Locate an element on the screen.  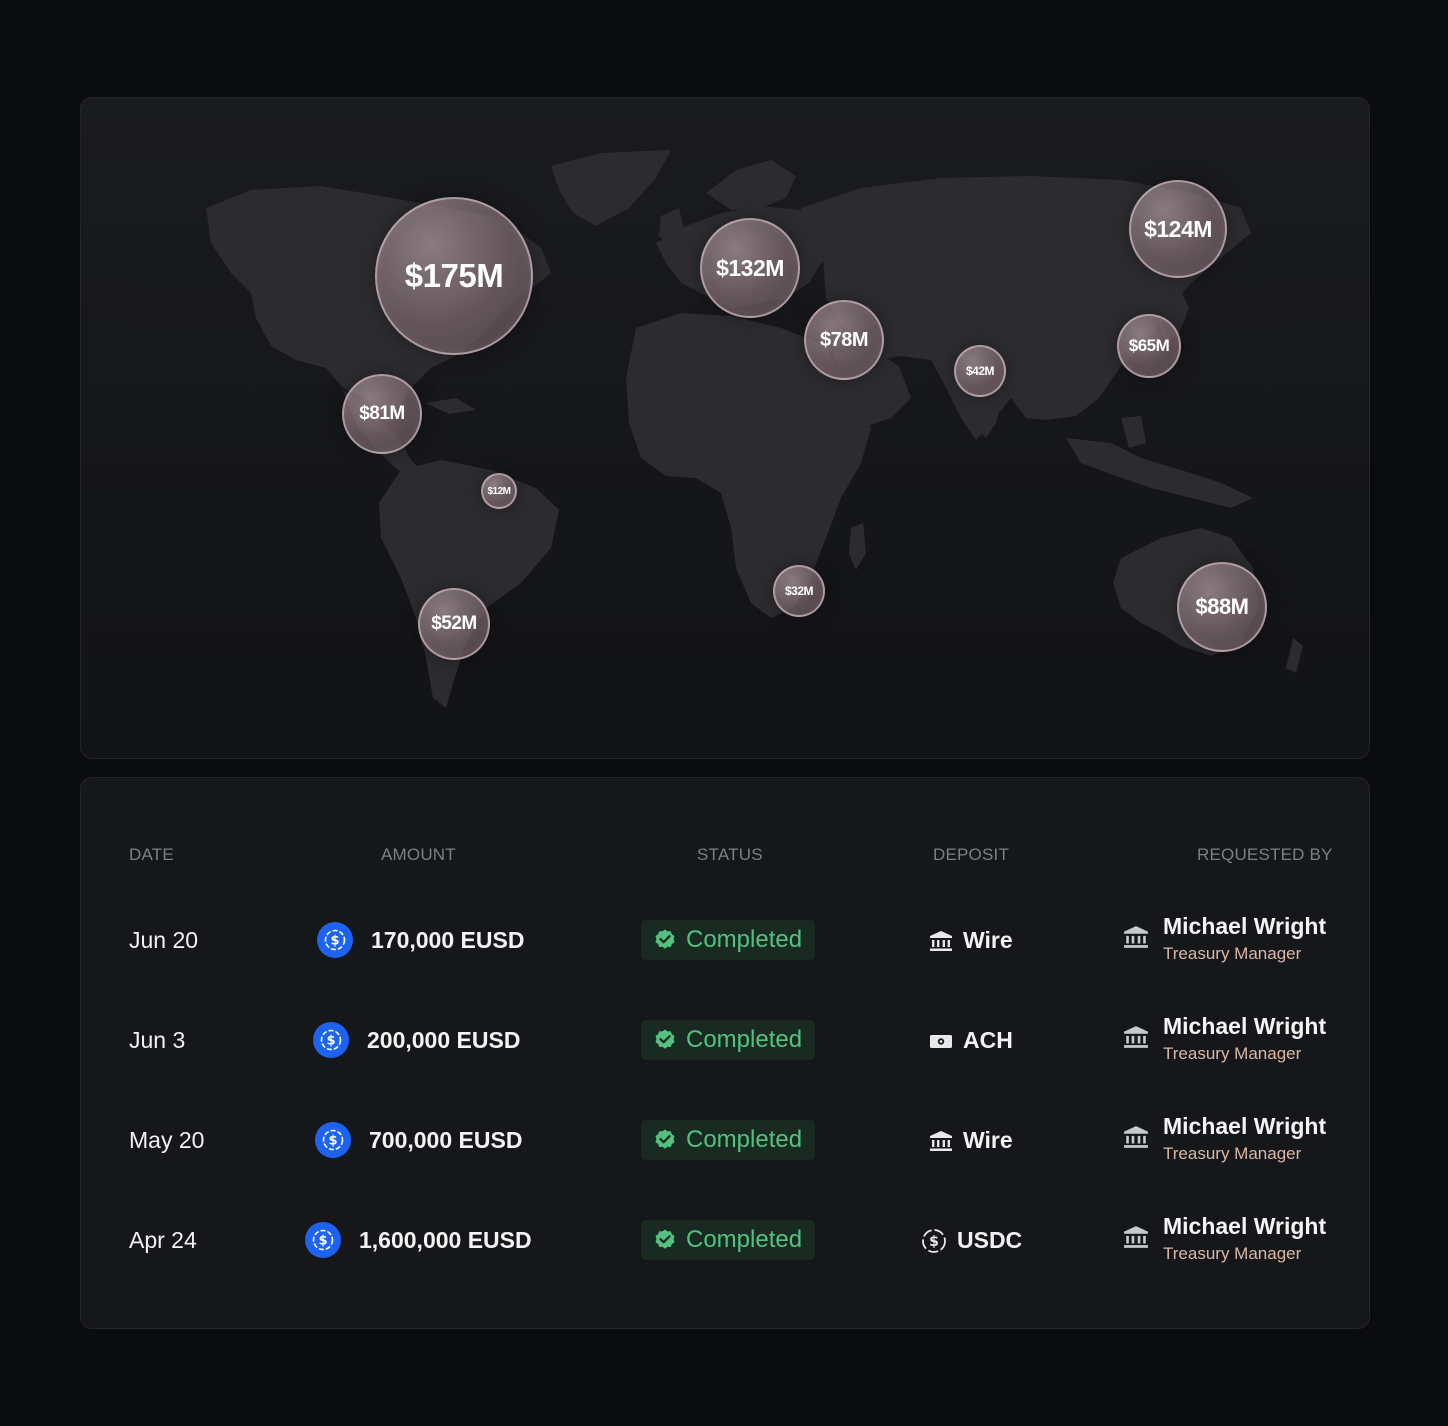
row-date: Apr 24 is located at coordinates (163, 1240).